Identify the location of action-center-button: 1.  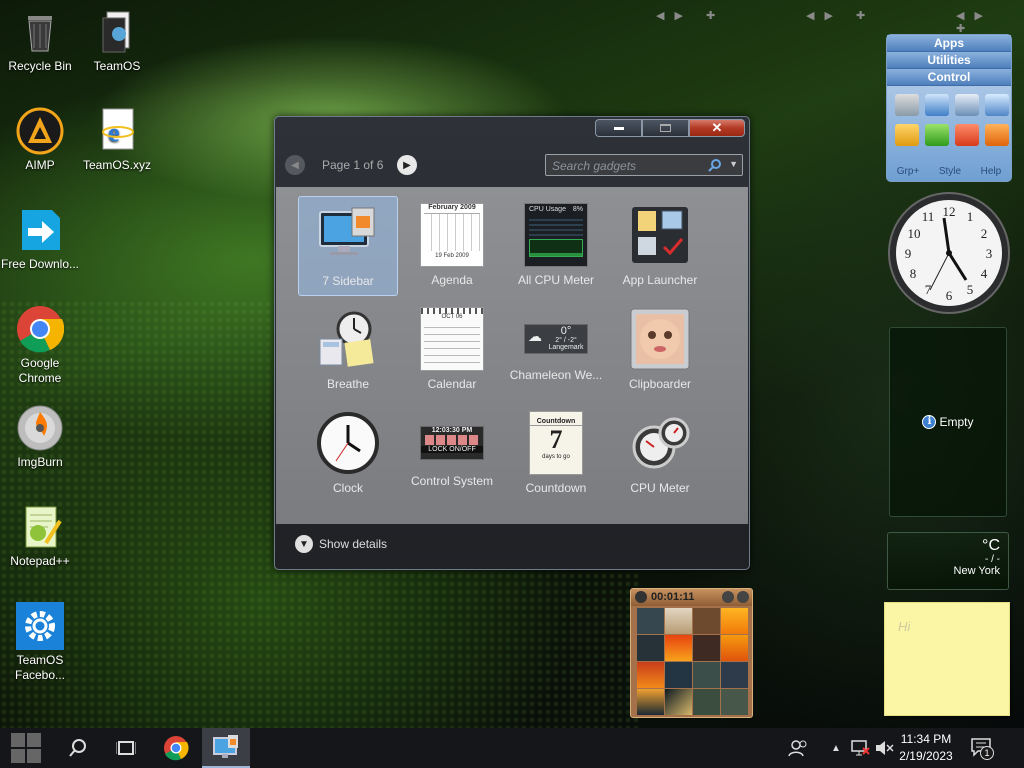
(982, 748).